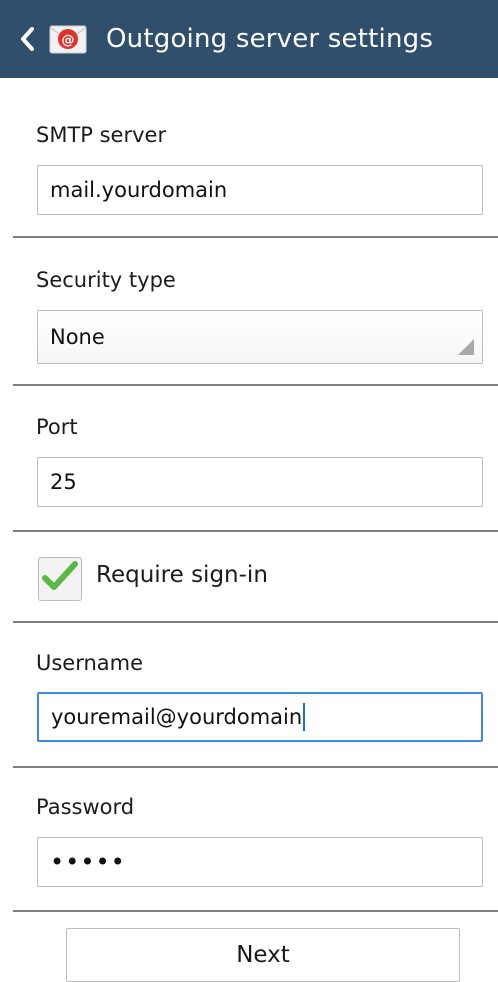 Image resolution: width=498 pixels, height=982 pixels. I want to click on email-app-icon: @, so click(68, 39).